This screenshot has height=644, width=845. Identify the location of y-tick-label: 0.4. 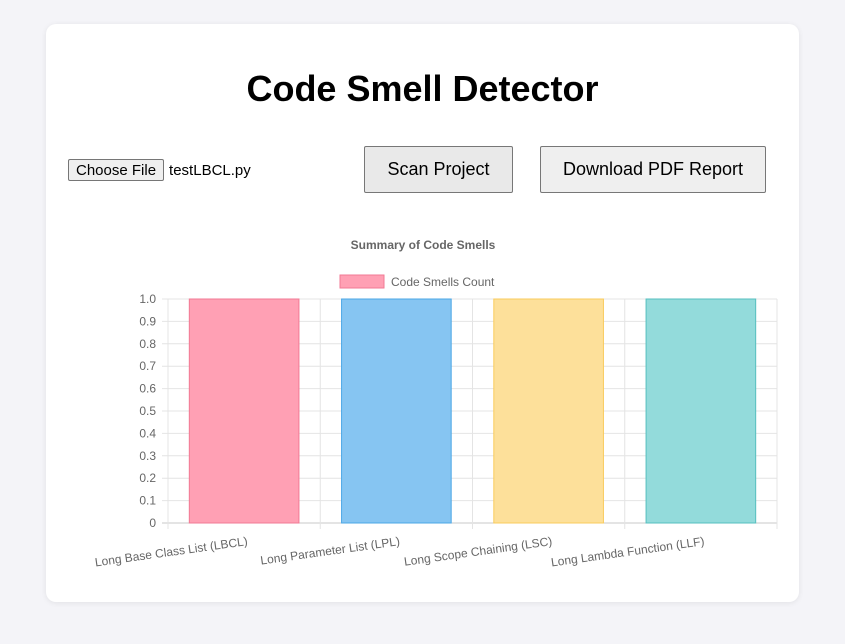
(147, 433).